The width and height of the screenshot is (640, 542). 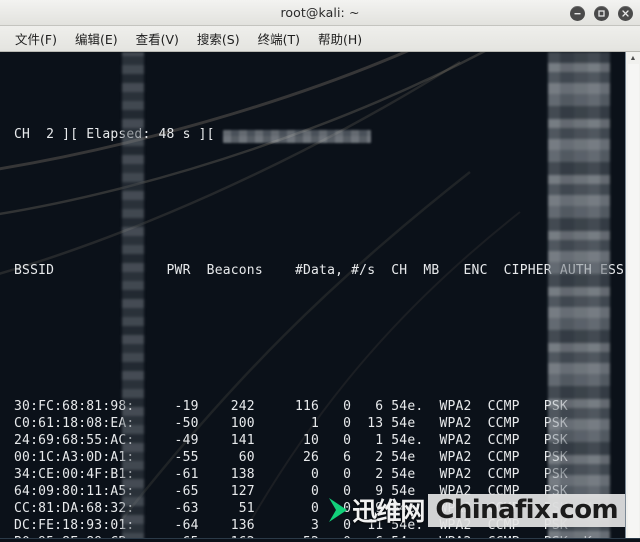 I want to click on scroll-up-icon: ▲, so click(x=633, y=58).